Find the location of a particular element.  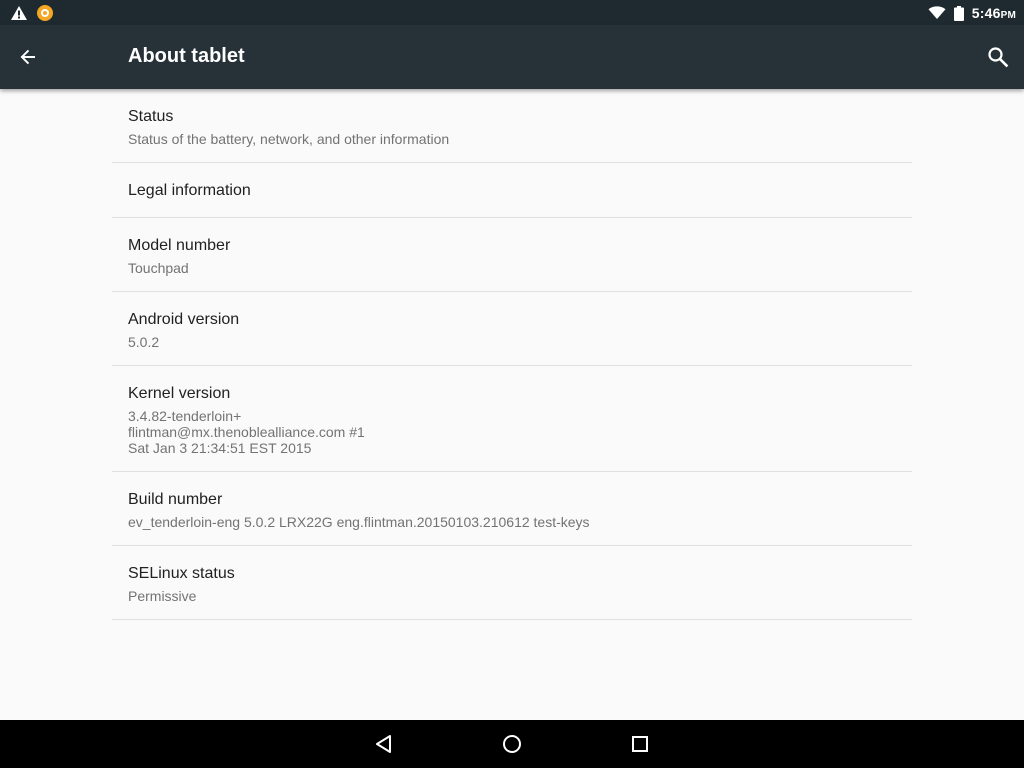

warning-icon is located at coordinates (19, 13).